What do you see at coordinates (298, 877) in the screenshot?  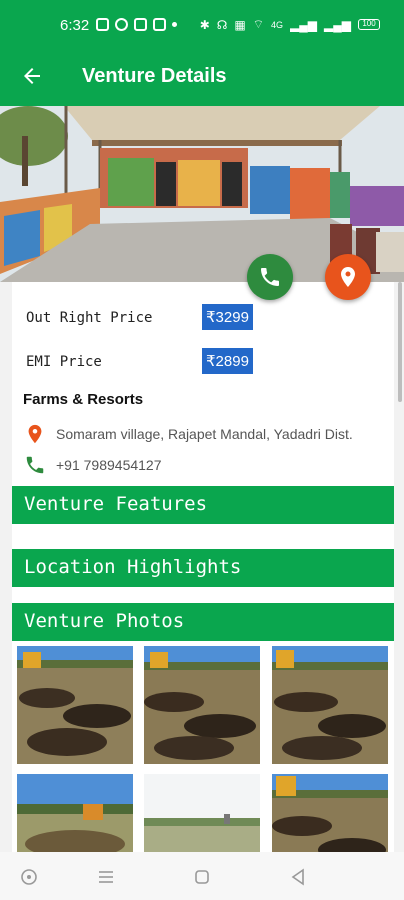 I see `back-triangle-icon` at bounding box center [298, 877].